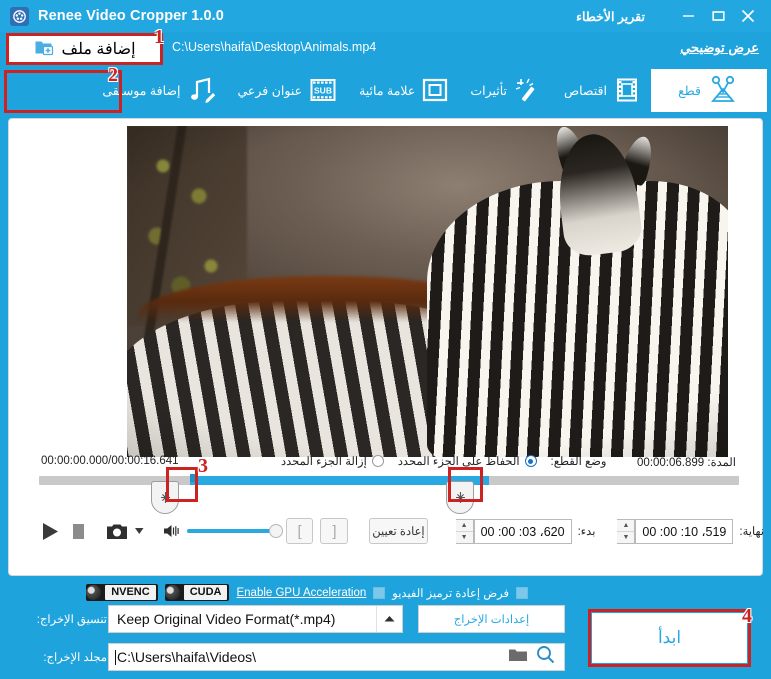 The image size is (771, 679). I want to click on gpu-acceleration-label: Enable GPU Acceleration, so click(301, 592).